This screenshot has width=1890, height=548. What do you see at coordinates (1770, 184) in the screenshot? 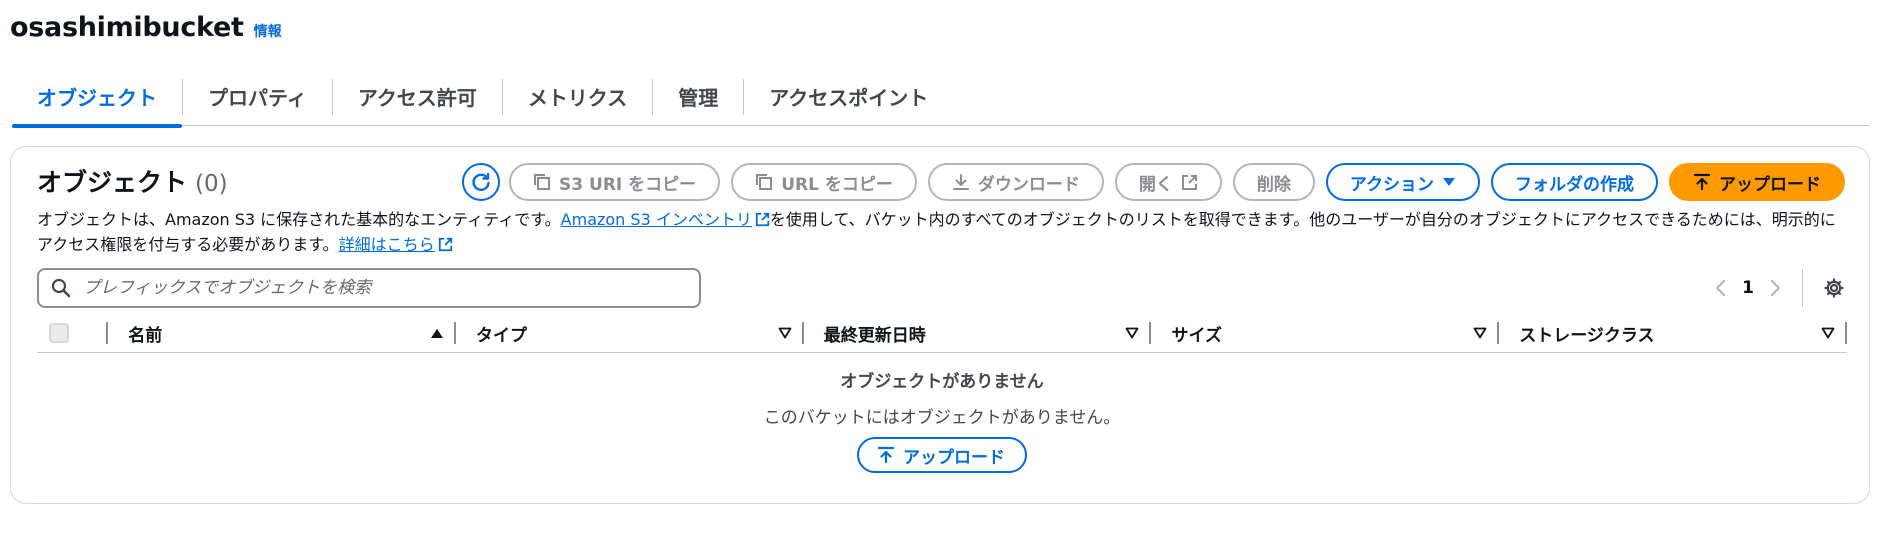
I see `upload-label: アップロード` at bounding box center [1770, 184].